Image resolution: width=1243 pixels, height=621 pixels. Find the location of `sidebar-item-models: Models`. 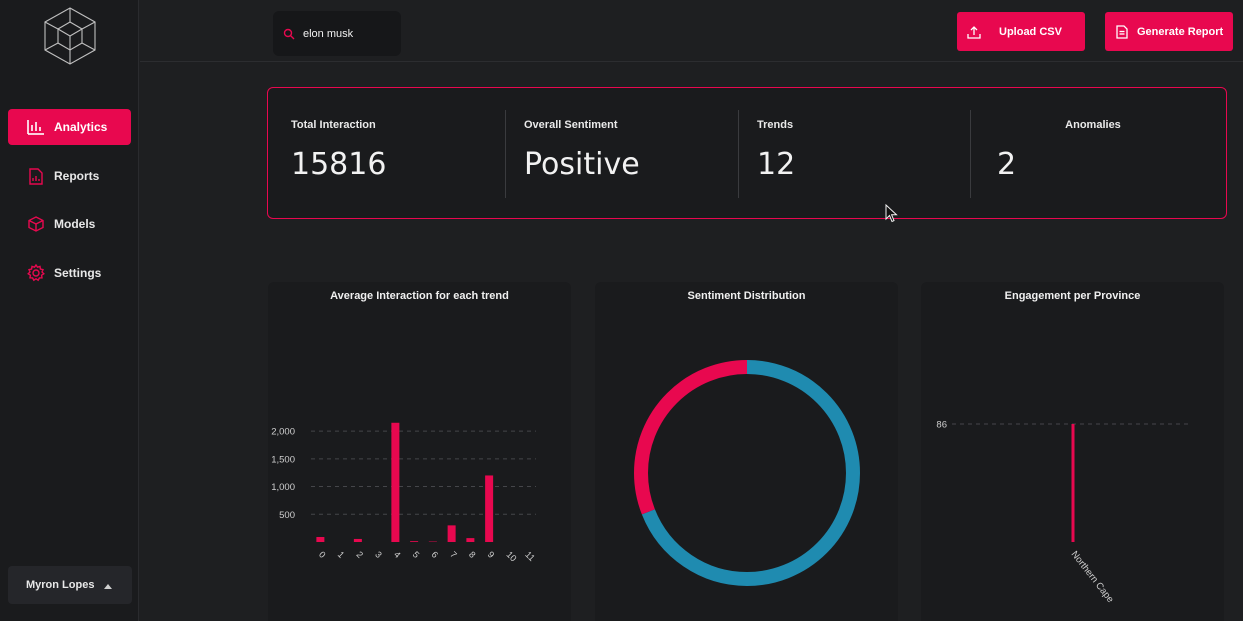

sidebar-item-models: Models is located at coordinates (69, 224).